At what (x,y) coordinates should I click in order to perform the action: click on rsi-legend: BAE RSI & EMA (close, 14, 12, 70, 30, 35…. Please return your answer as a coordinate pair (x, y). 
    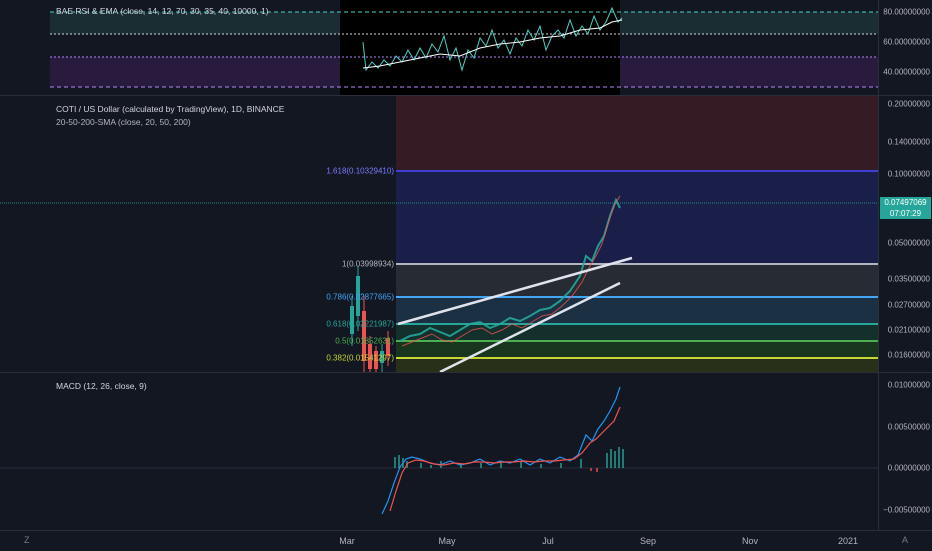
    Looking at the image, I should click on (162, 11).